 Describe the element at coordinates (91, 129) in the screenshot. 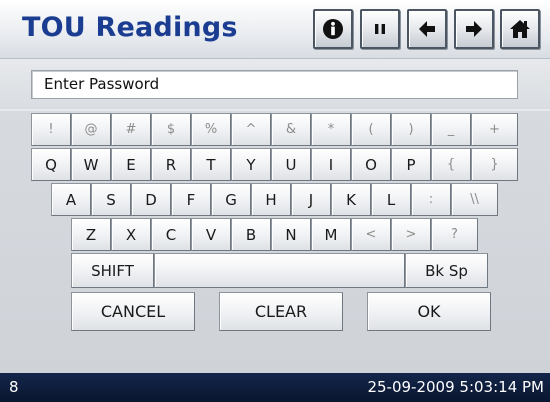

I see `key-at: @` at that location.